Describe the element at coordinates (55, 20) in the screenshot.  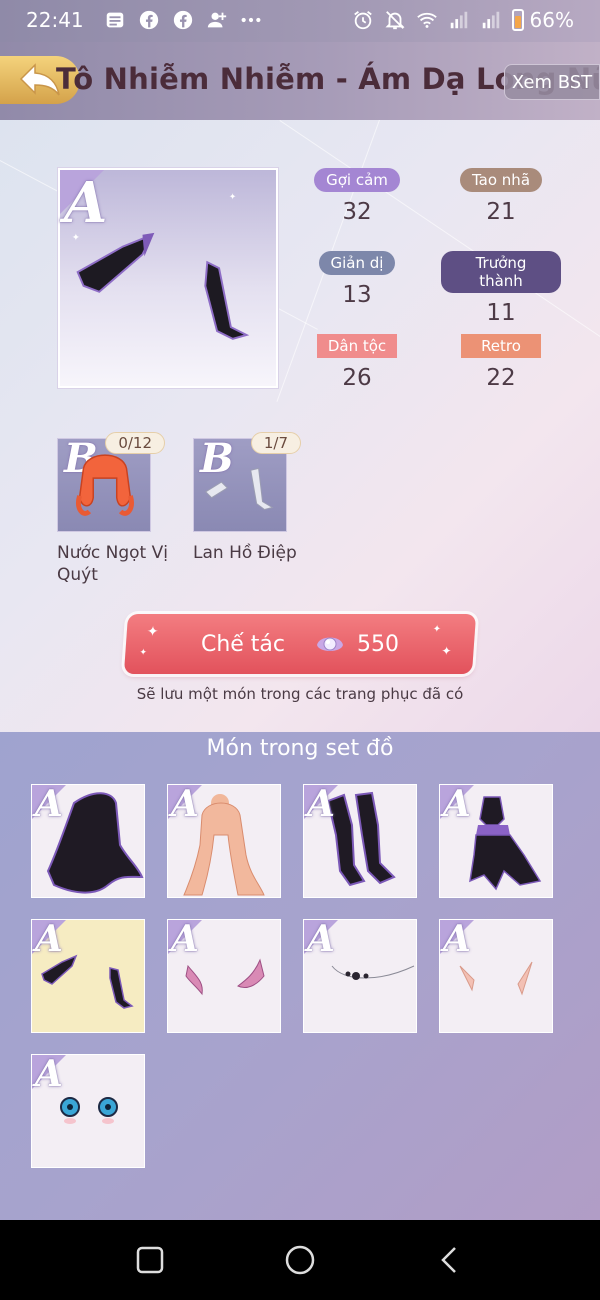
I see `status-time: 22:41` at that location.